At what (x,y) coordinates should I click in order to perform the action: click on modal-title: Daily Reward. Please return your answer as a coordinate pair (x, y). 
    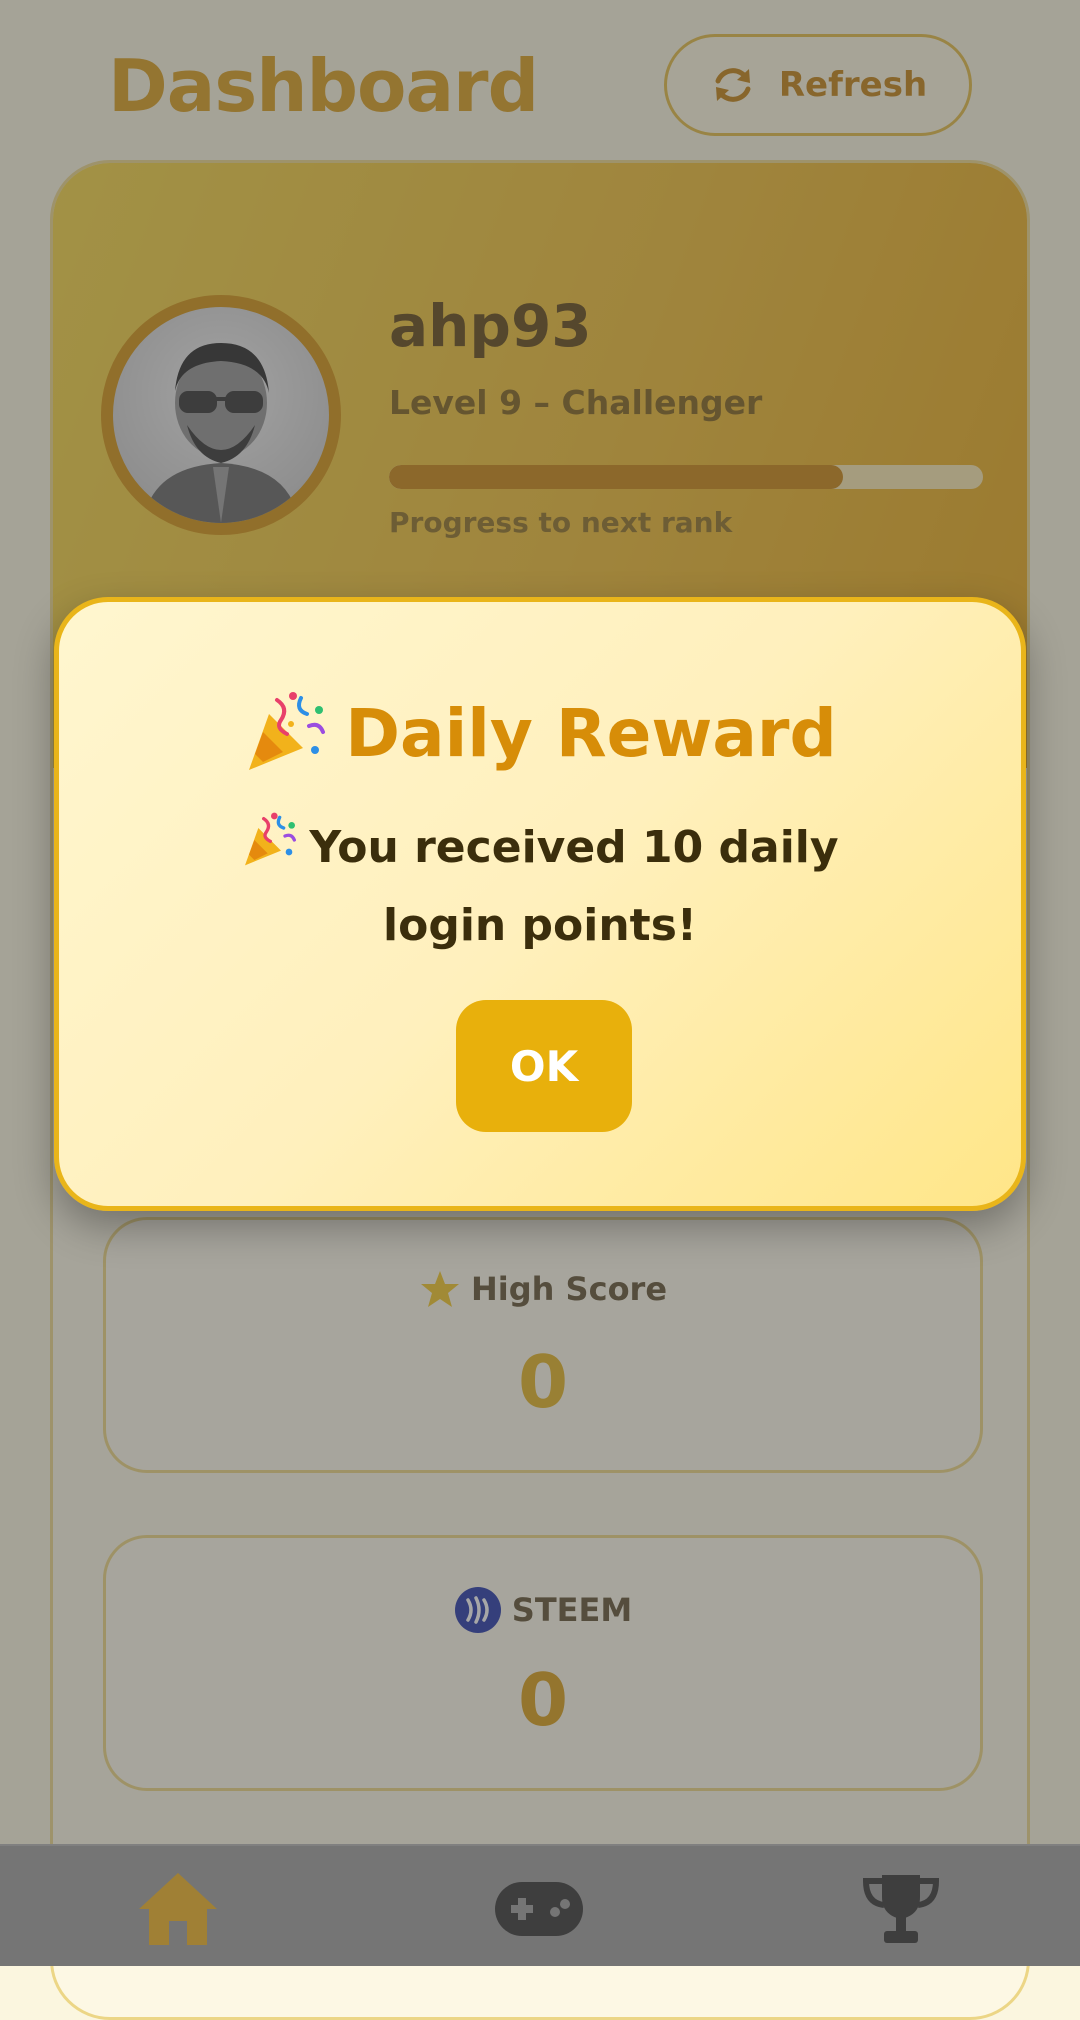
    Looking at the image, I should click on (540, 734).